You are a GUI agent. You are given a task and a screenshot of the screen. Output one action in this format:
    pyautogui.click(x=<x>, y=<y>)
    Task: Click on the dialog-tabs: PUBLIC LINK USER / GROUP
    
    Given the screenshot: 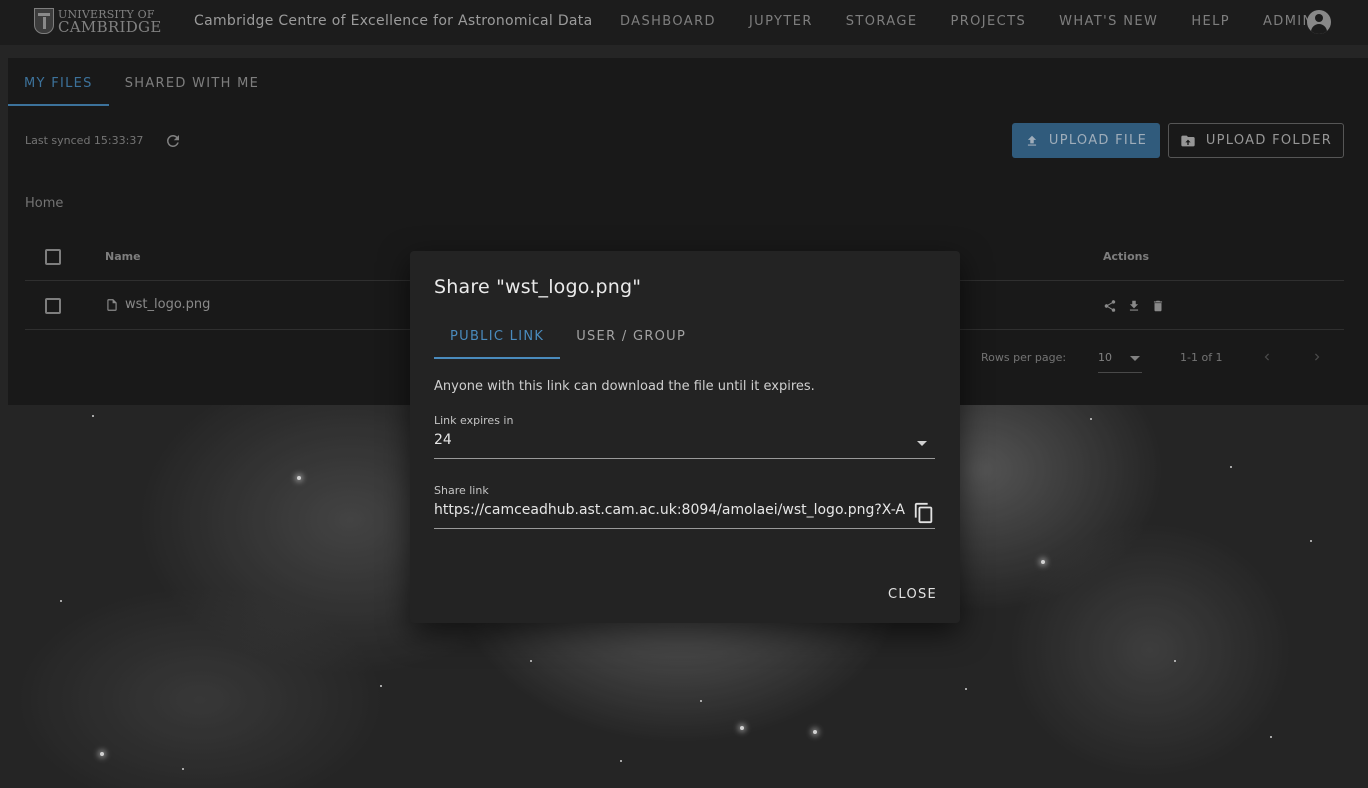 What is the action you would take?
    pyautogui.click(x=568, y=335)
    